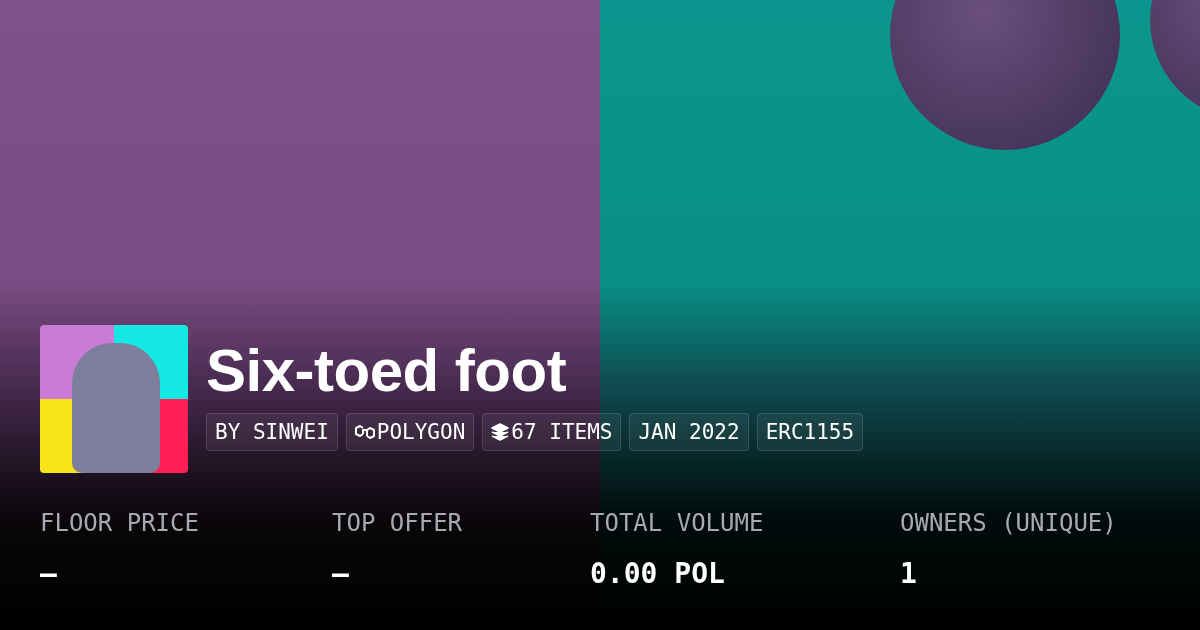  Describe the element at coordinates (120, 523) in the screenshot. I see `stat-label: FLOOR PRICE` at that location.